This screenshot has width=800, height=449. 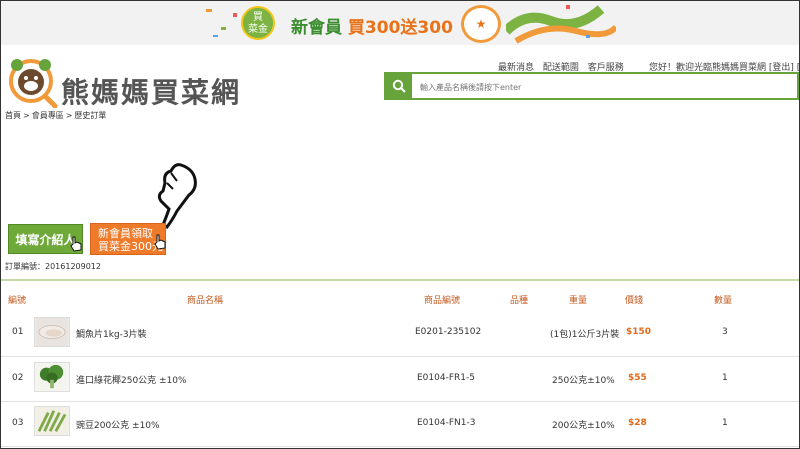 What do you see at coordinates (316, 28) in the screenshot?
I see `banner-prefix: 新會員` at bounding box center [316, 28].